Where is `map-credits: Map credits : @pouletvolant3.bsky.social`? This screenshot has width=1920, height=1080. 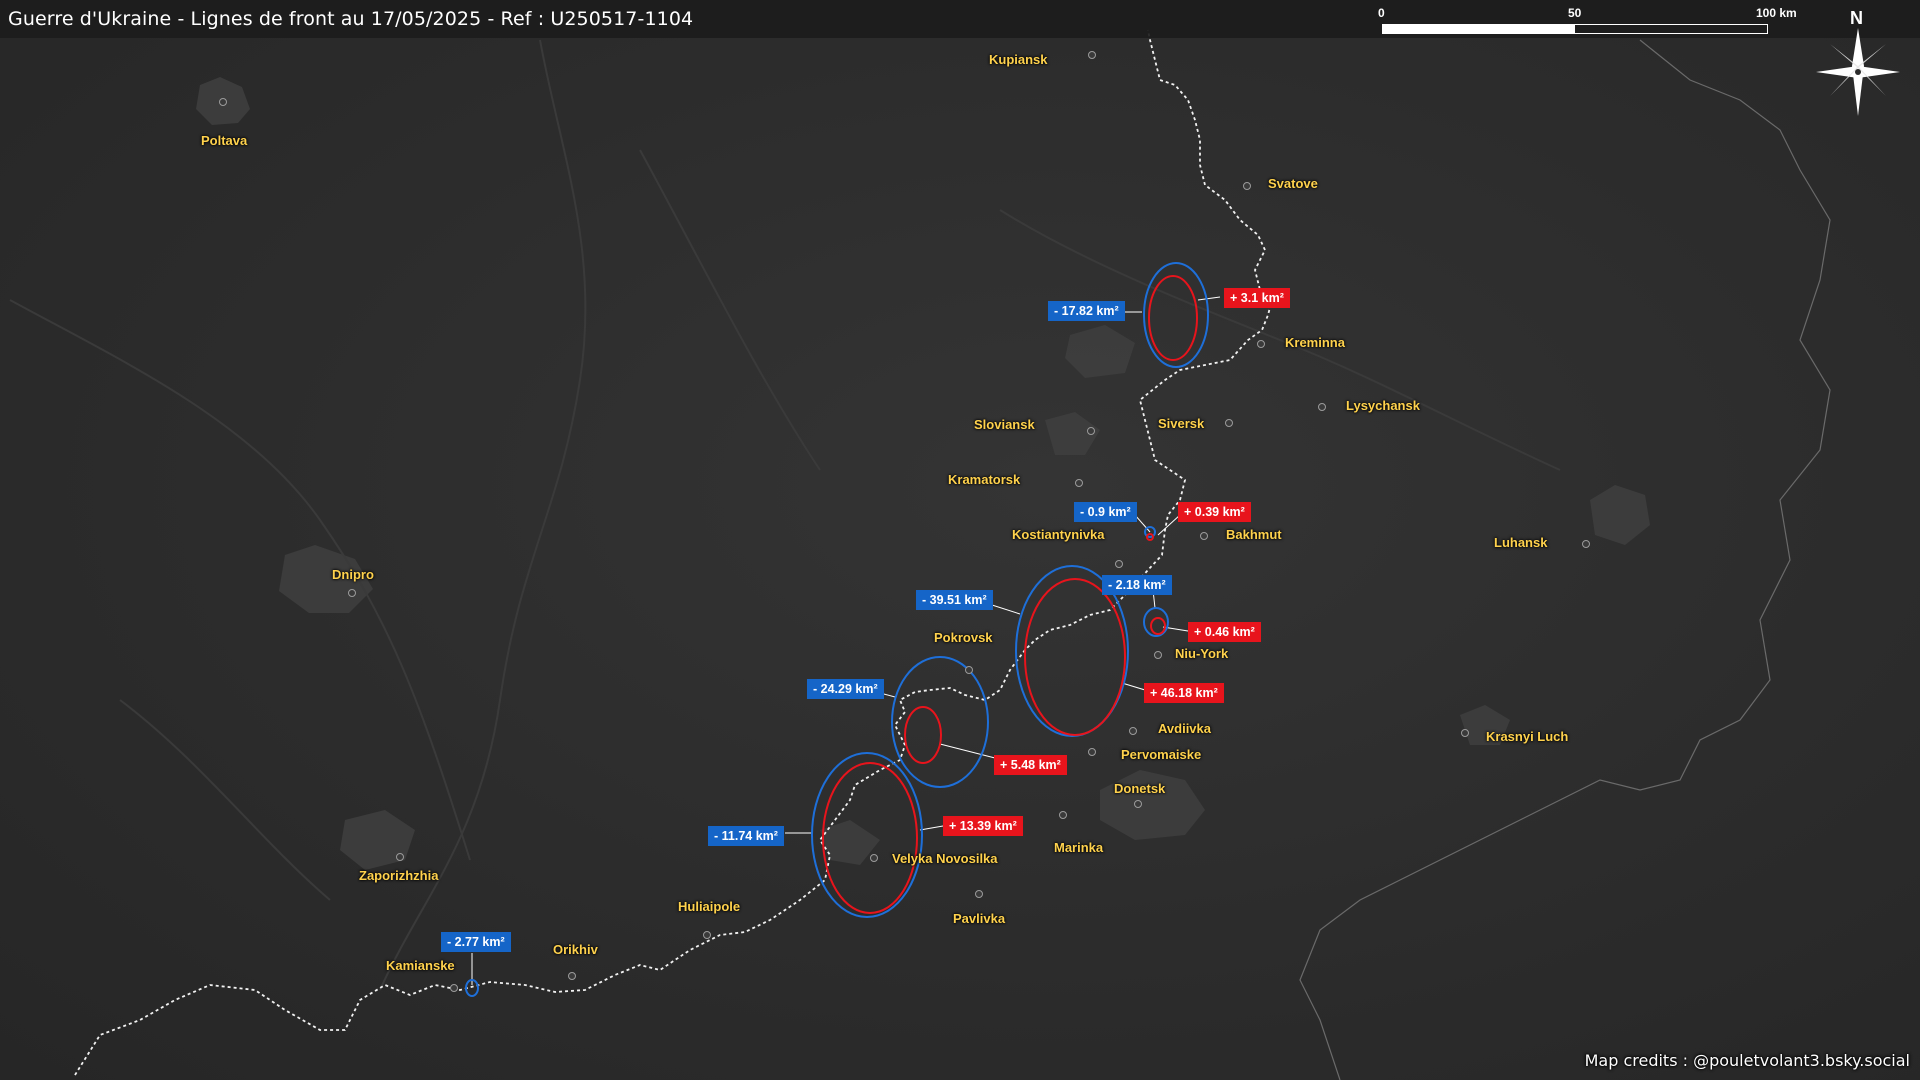
map-credits: Map credits : @pouletvolant3.bsky.social is located at coordinates (1747, 1060).